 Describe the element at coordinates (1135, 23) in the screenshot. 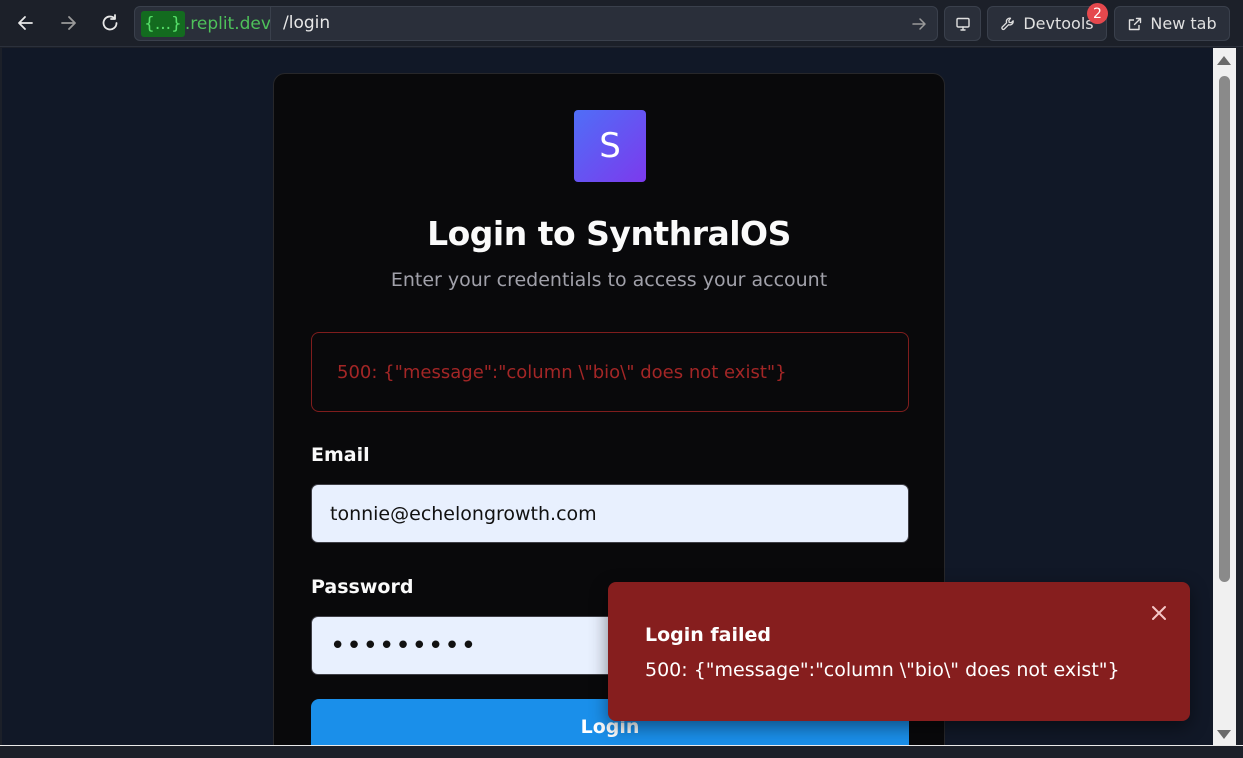

I see `external-link-icon` at that location.